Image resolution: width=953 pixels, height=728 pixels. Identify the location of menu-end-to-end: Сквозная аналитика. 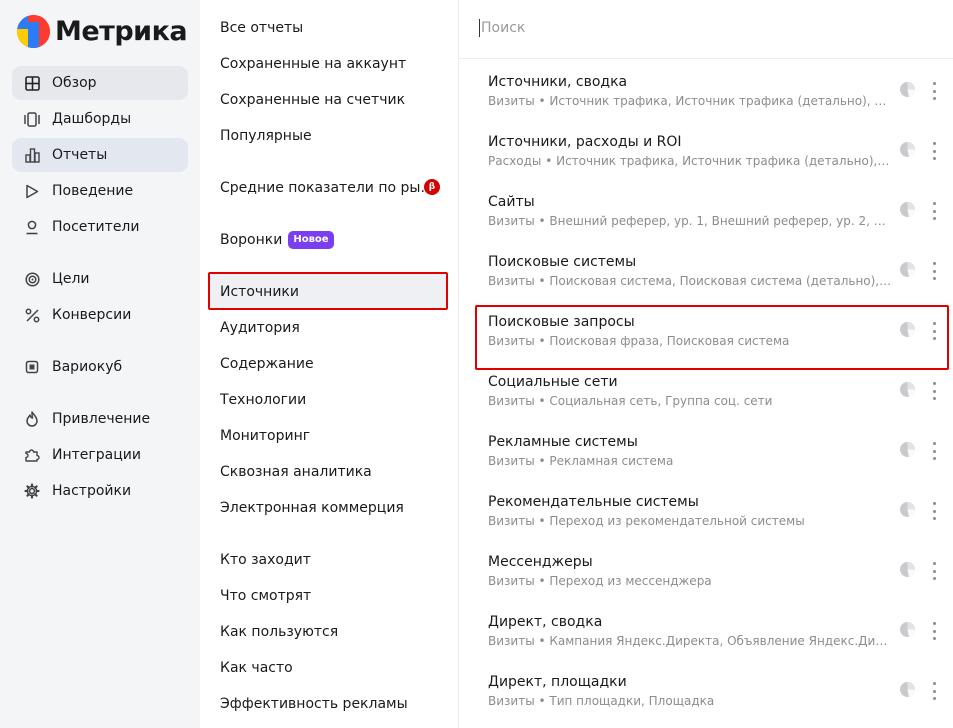
(327, 472).